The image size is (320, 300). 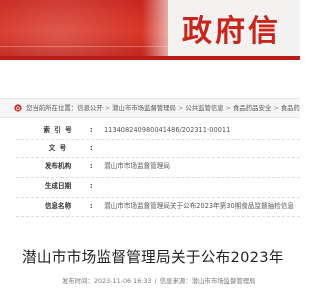 I want to click on site-title-area: 政府信, so click(x=221, y=28).